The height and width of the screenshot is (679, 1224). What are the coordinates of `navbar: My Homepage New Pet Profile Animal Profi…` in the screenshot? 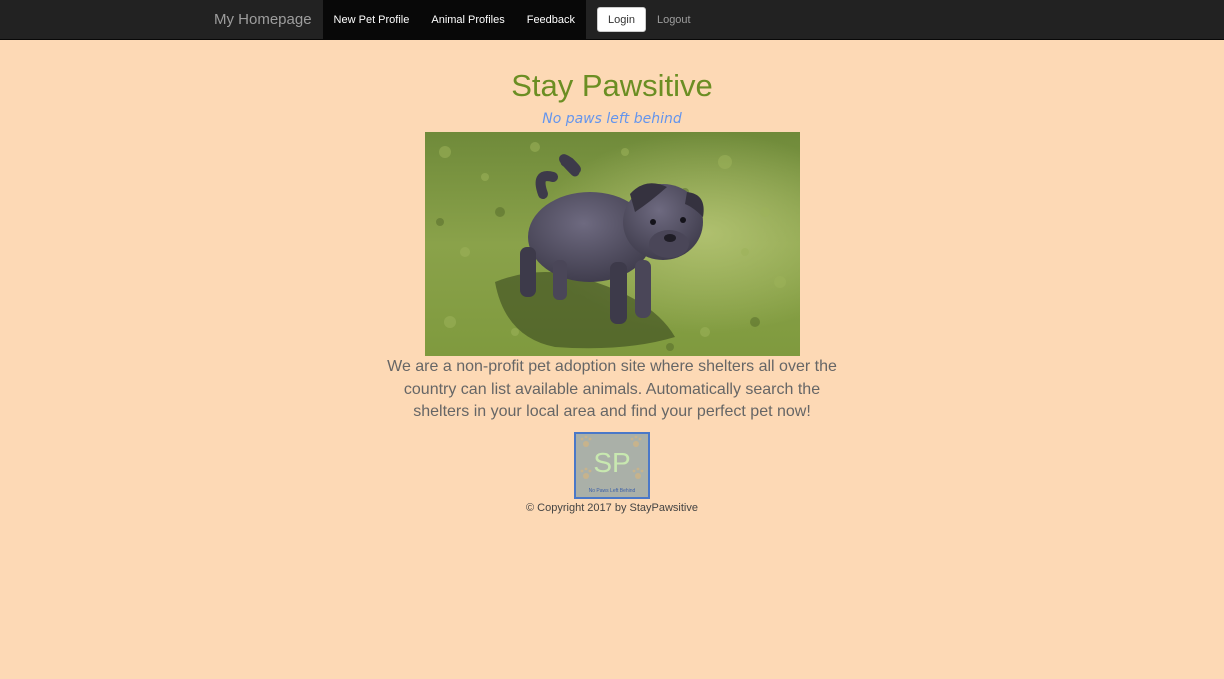 It's located at (612, 20).